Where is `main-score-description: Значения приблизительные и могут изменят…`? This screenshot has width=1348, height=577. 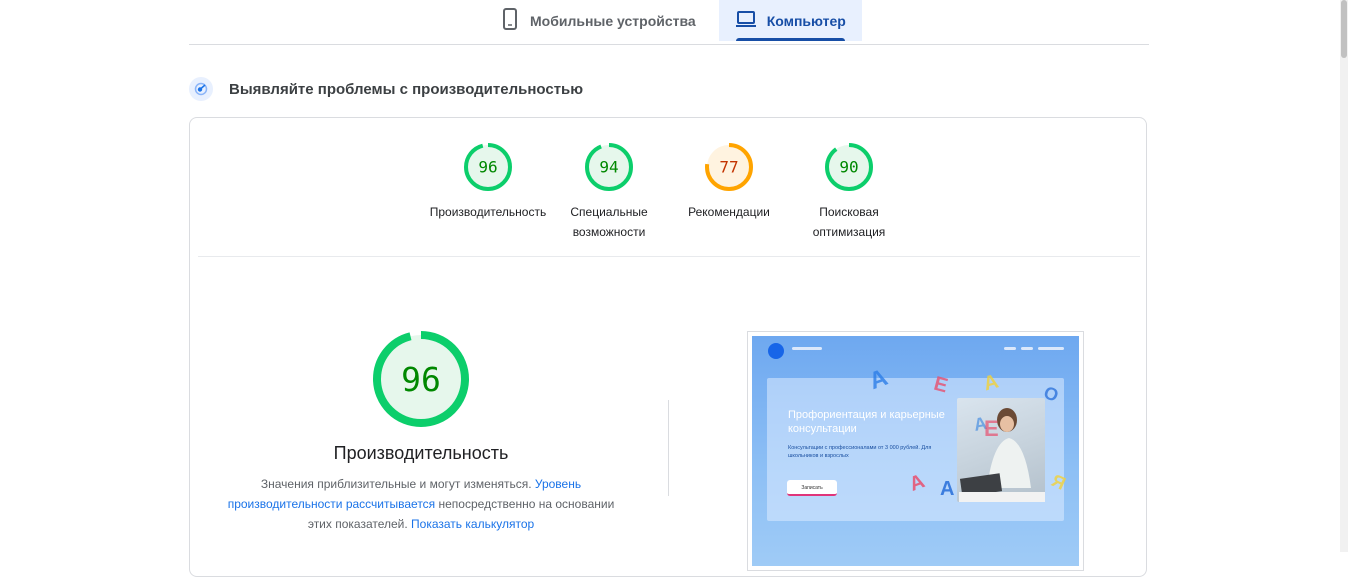
main-score-description: Значения приблизительные и могут изменят… is located at coordinates (421, 504).